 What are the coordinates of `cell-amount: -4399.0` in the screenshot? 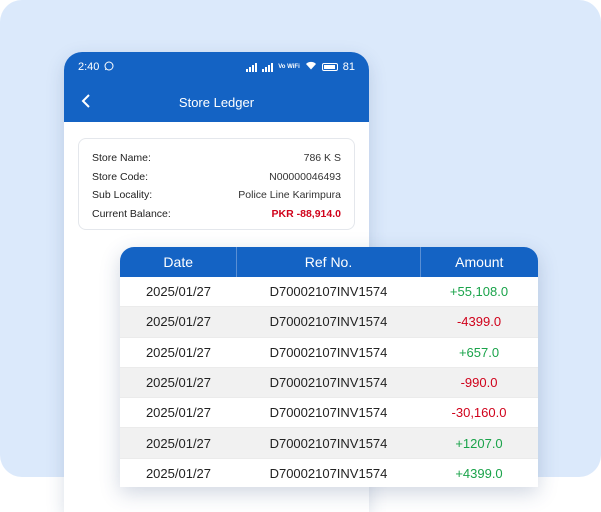 It's located at (479, 322).